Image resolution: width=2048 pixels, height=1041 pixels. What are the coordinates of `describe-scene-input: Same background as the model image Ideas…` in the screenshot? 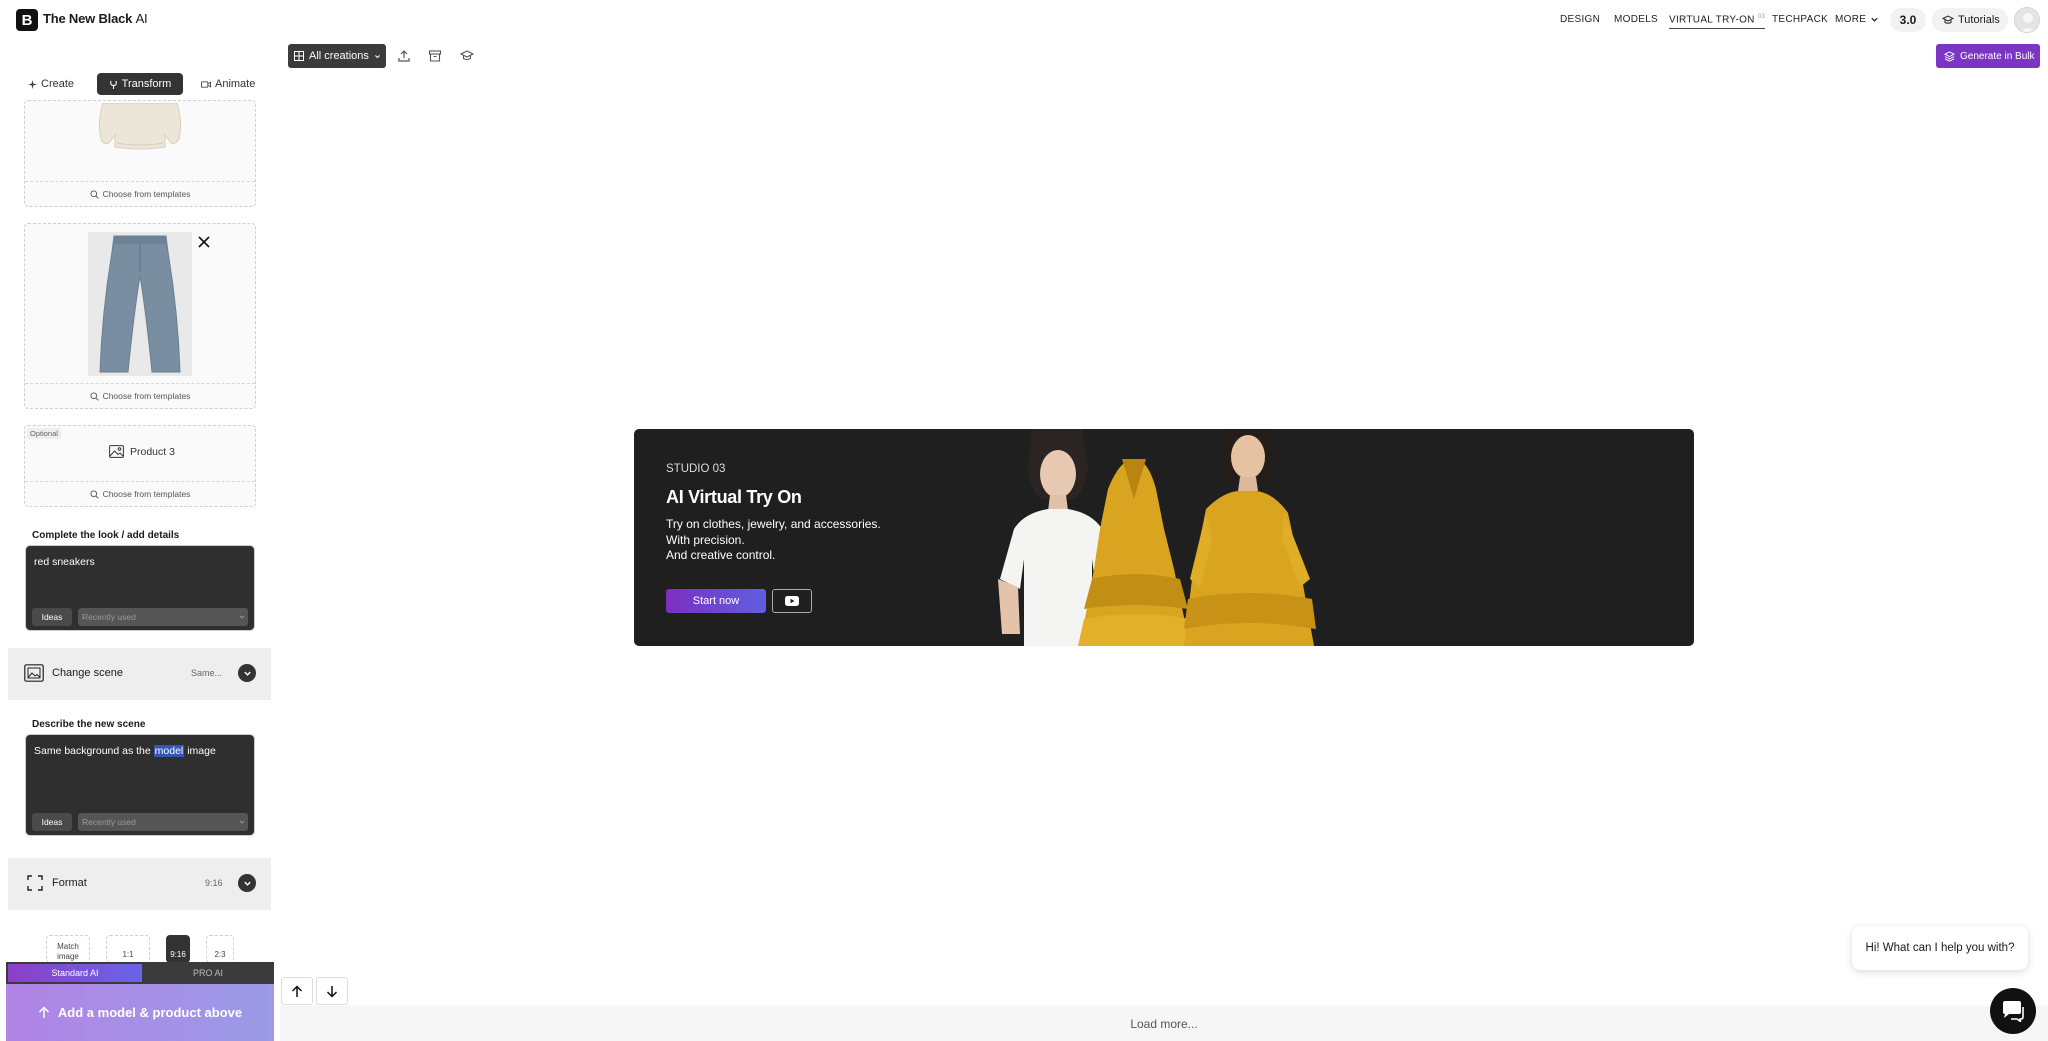 It's located at (140, 785).